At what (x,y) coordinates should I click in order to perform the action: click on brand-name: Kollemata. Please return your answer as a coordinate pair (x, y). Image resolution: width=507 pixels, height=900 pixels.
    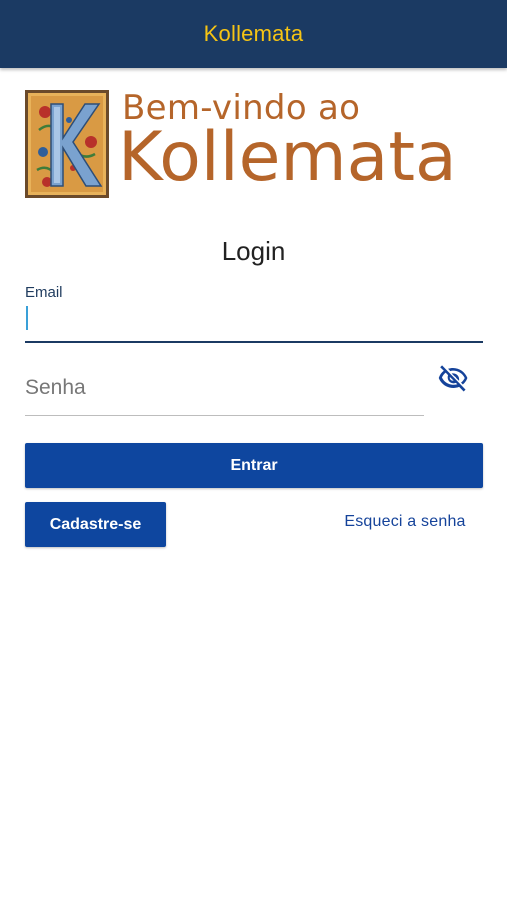
    Looking at the image, I should click on (287, 157).